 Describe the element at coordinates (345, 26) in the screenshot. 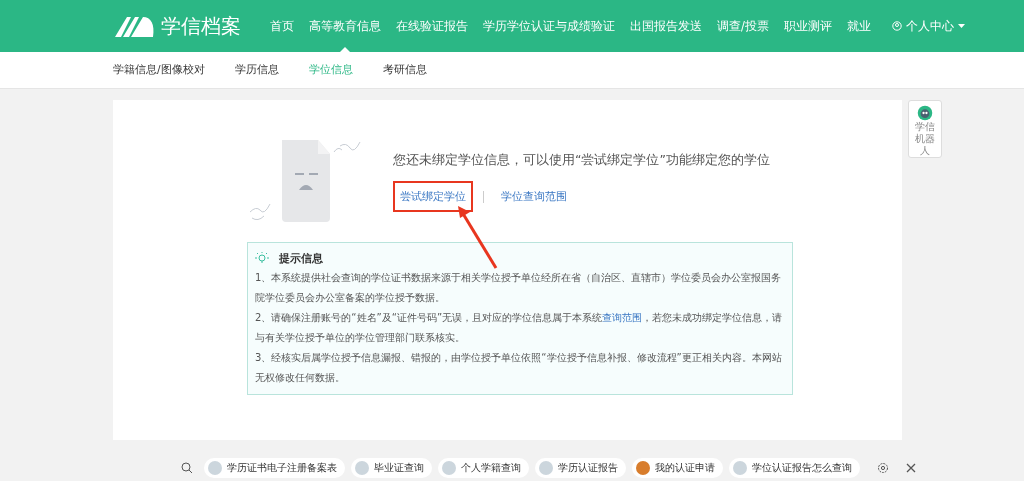

I see `nav-tab: 高等教育信息` at that location.